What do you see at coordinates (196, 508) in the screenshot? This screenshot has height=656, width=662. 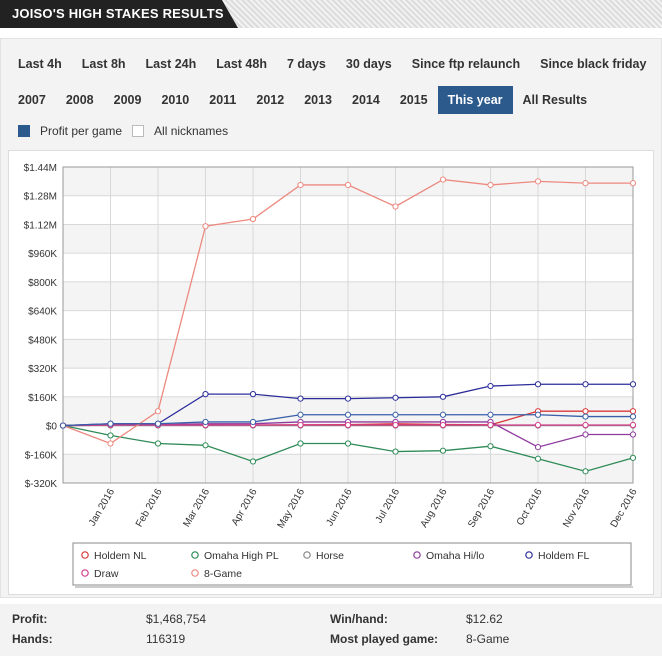 I see `x-tick-label: Mar 2016` at bounding box center [196, 508].